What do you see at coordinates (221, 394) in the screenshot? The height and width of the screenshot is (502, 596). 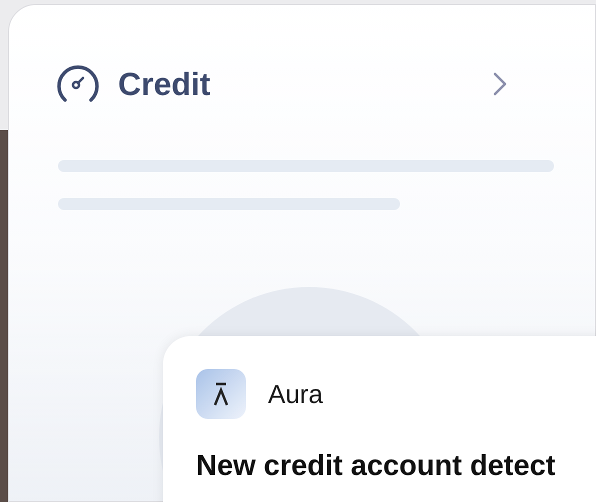 I see `app-logo-icon` at bounding box center [221, 394].